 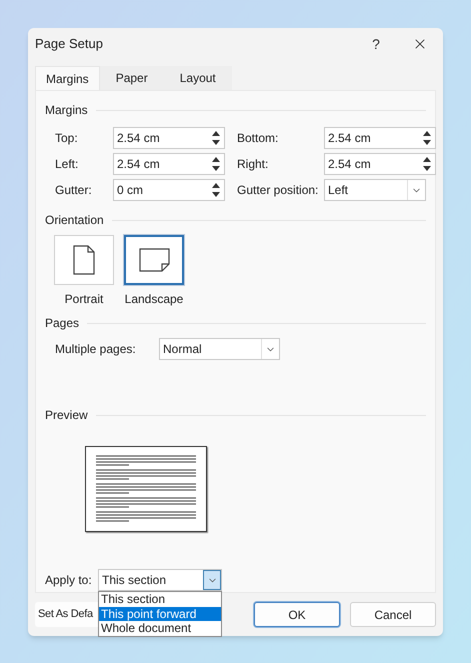 I want to click on field-label: Apply to:, so click(x=69, y=580).